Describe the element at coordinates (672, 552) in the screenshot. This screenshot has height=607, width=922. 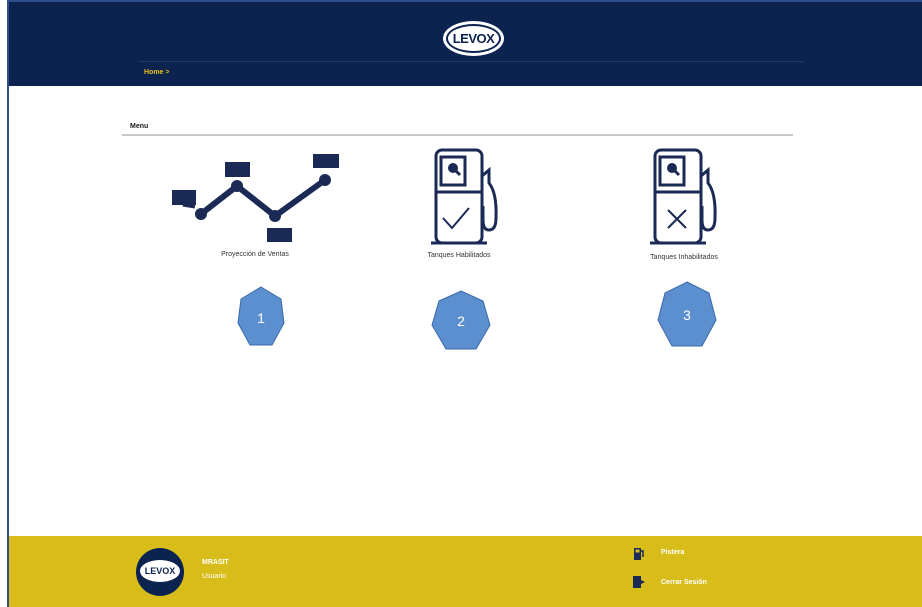
I see `pistera-link: Pistera` at that location.